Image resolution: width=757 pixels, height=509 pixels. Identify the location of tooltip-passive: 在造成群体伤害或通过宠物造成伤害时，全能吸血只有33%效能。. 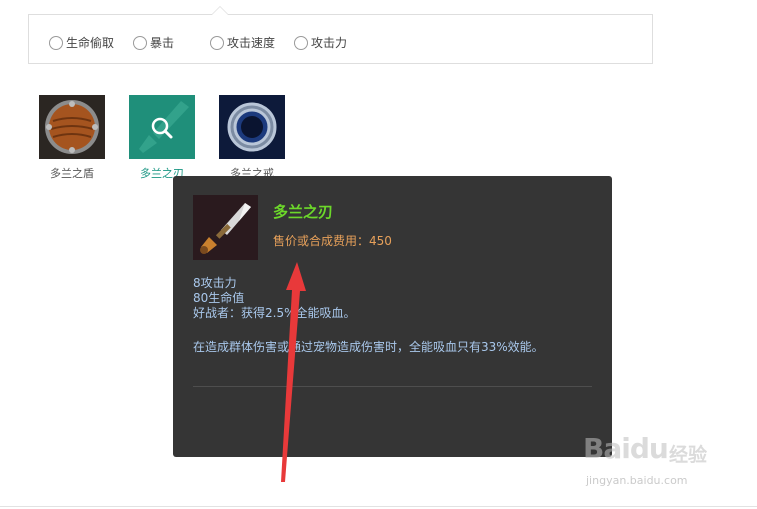
(368, 347).